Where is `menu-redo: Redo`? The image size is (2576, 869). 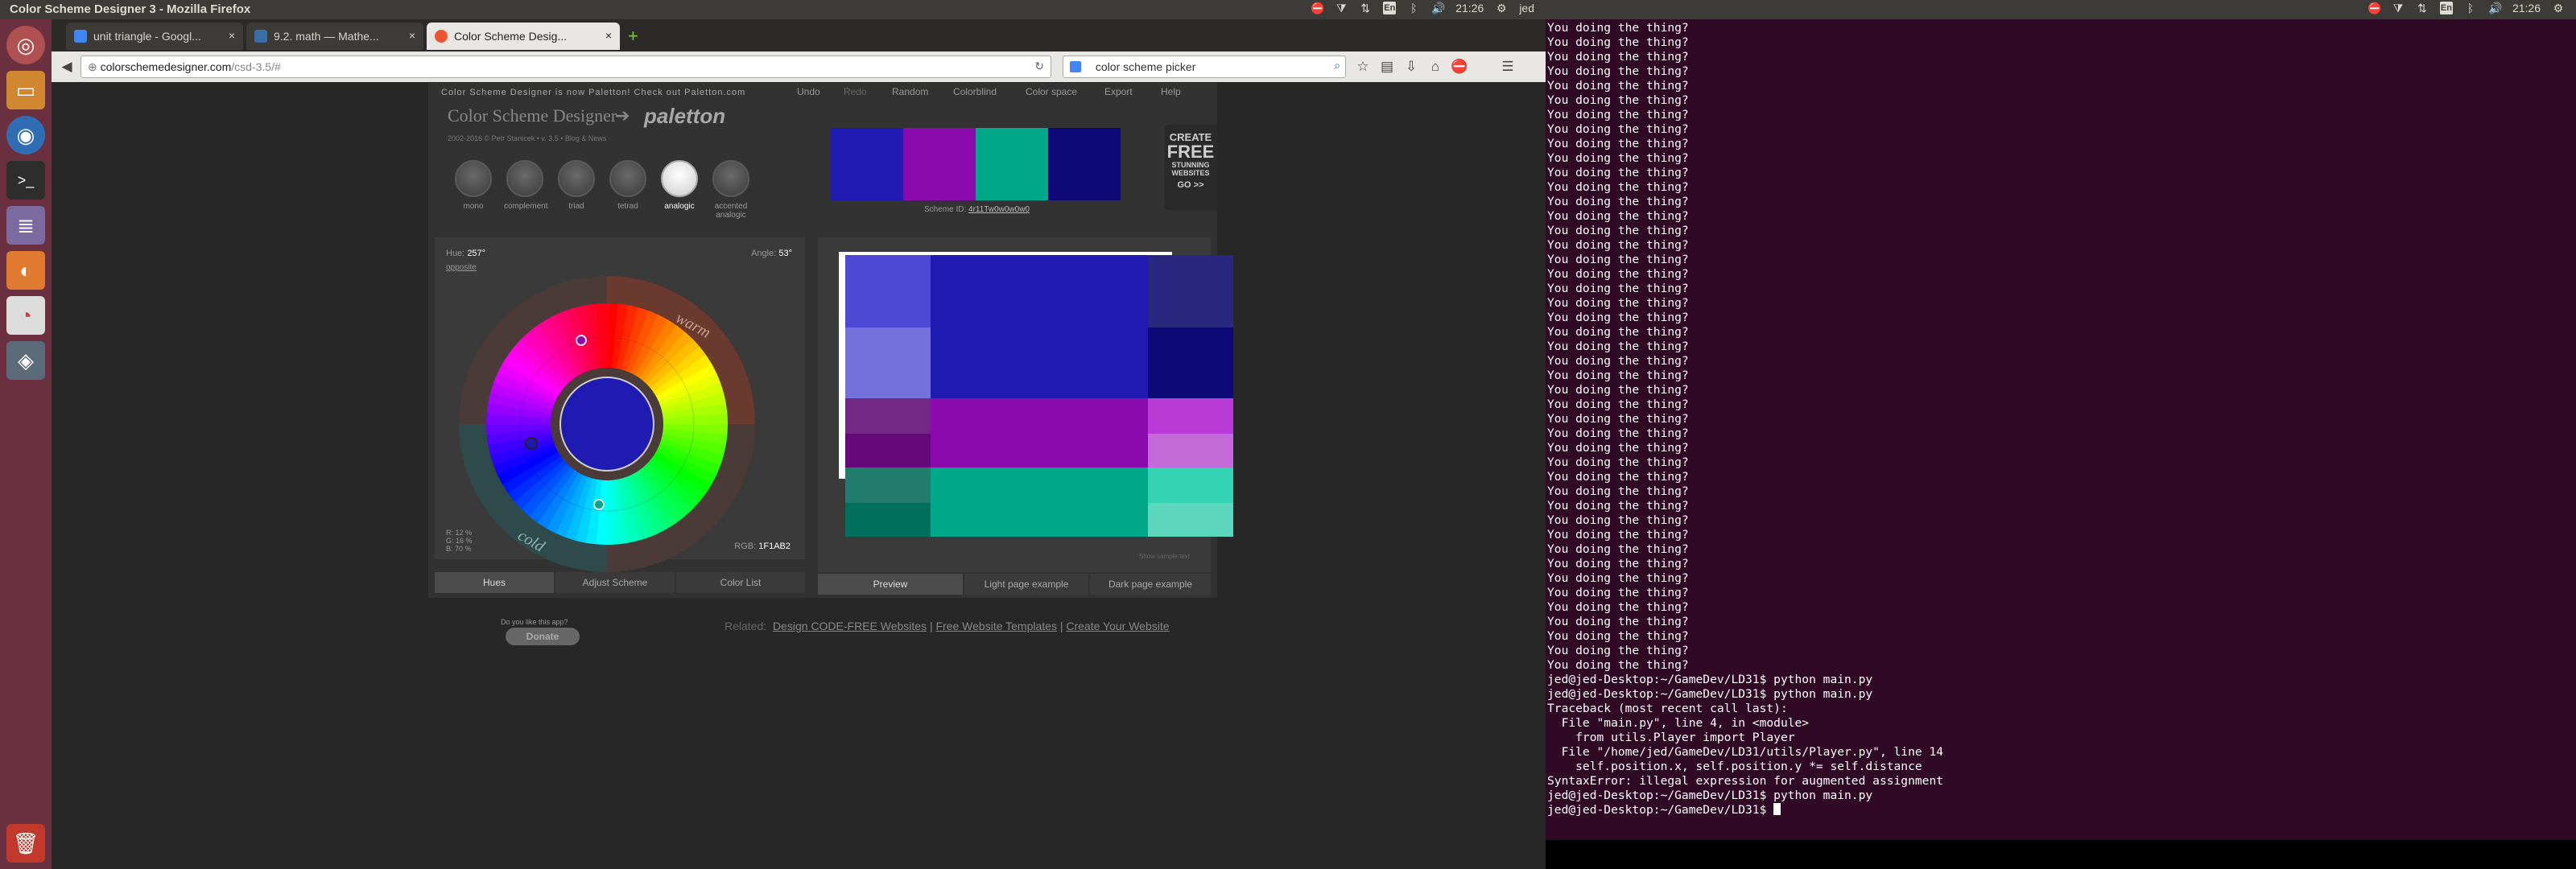
menu-redo: Redo is located at coordinates (855, 91).